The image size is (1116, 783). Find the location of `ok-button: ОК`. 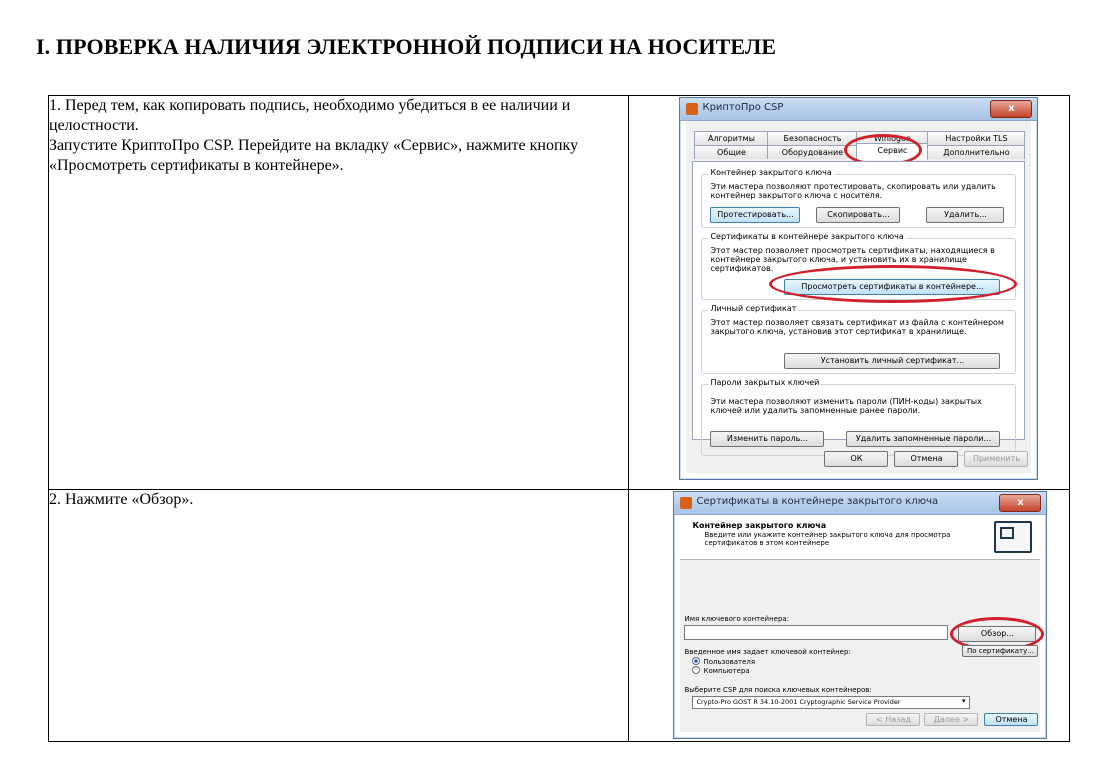

ok-button: ОК is located at coordinates (856, 459).